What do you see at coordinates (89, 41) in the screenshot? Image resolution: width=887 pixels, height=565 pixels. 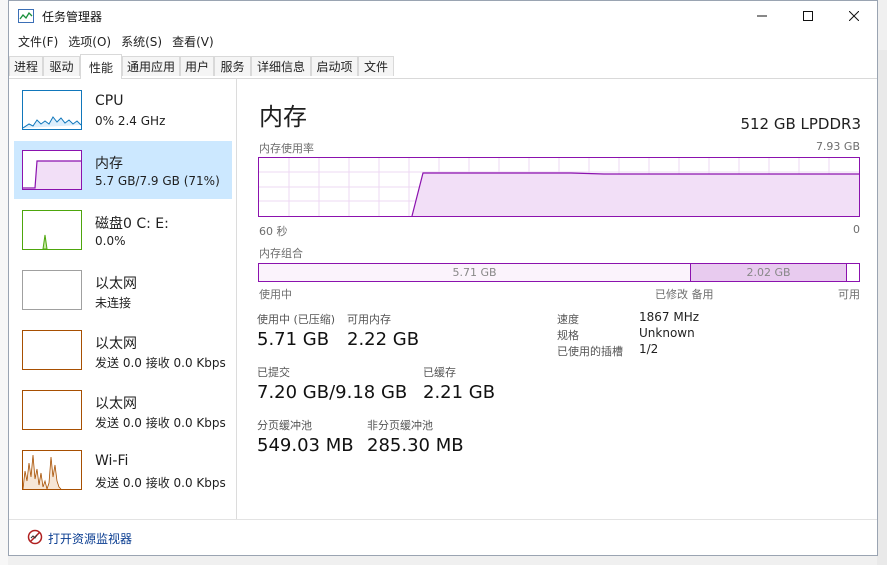 I see `menu-options: 选项(O)` at bounding box center [89, 41].